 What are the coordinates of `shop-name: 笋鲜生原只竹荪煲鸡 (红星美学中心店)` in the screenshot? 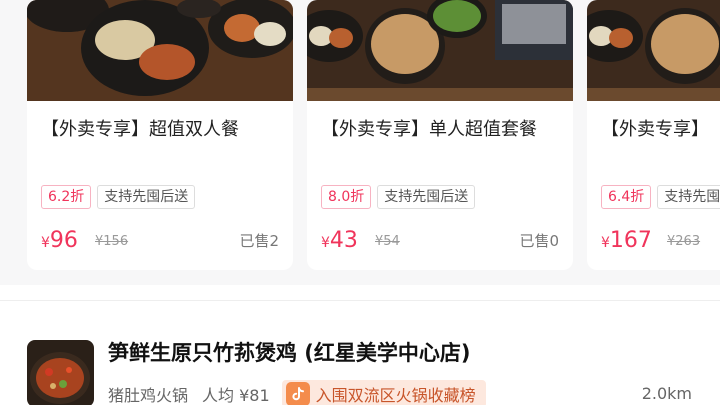 It's located at (289, 353).